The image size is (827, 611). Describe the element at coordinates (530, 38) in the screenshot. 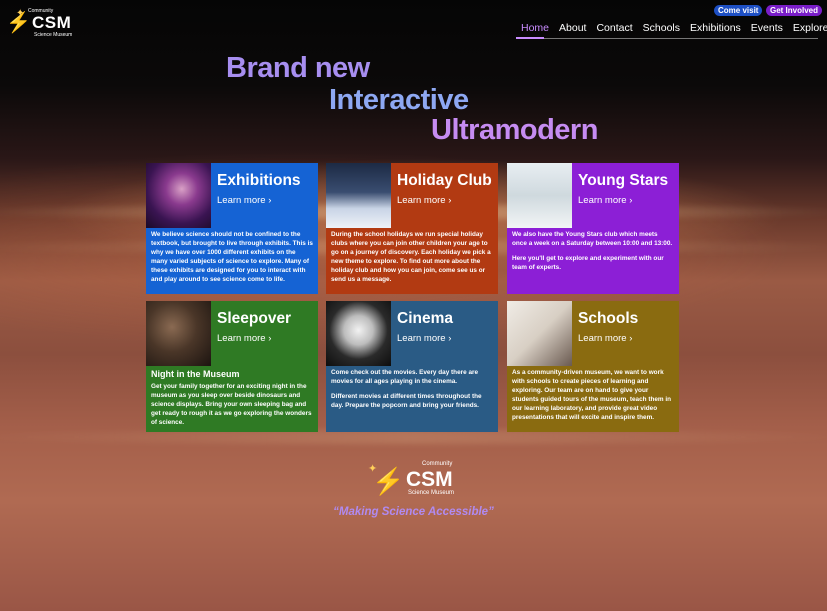

I see `nav-active-indicator` at that location.